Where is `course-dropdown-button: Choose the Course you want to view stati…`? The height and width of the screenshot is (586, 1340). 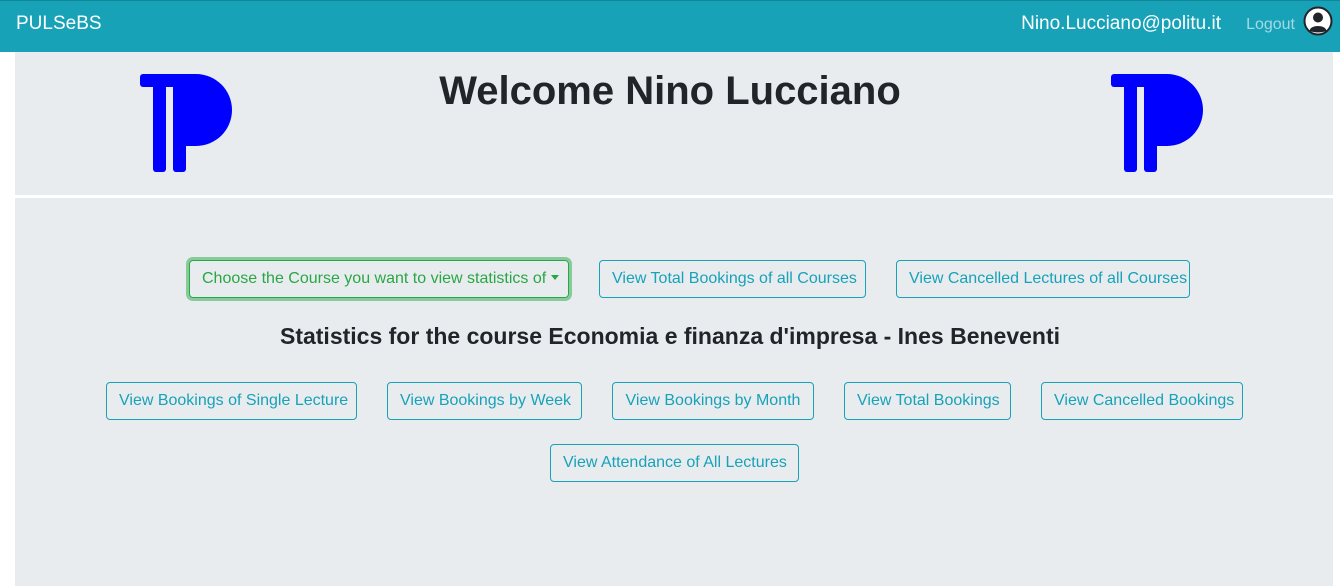
course-dropdown-button: Choose the Course you want to view stati… is located at coordinates (379, 279).